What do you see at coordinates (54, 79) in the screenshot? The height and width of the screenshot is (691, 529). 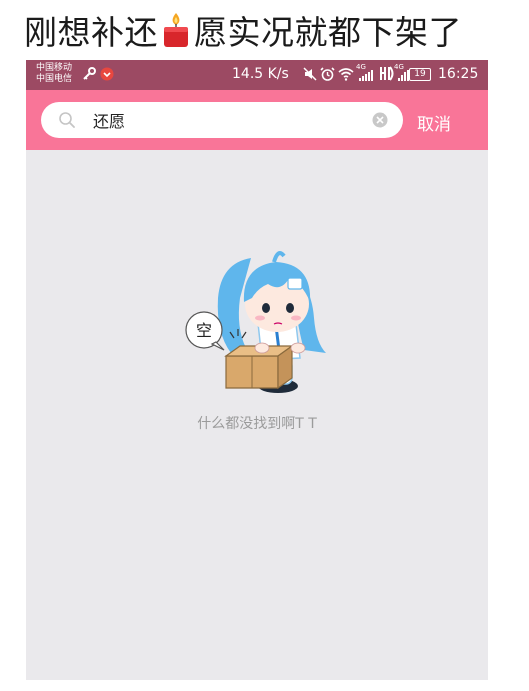 I see `carrier-2: 中国电信` at bounding box center [54, 79].